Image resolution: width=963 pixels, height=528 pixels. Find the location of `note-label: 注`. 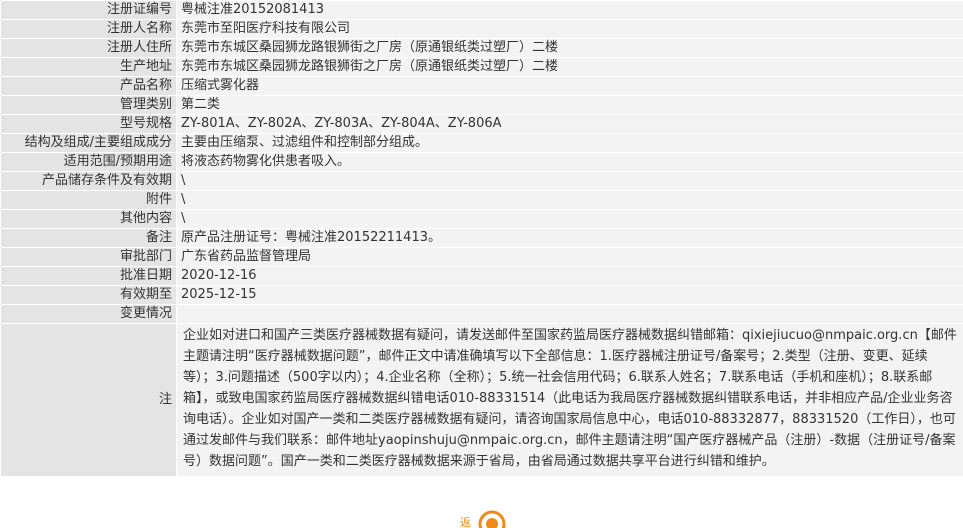

note-label: 注 is located at coordinates (89, 400).